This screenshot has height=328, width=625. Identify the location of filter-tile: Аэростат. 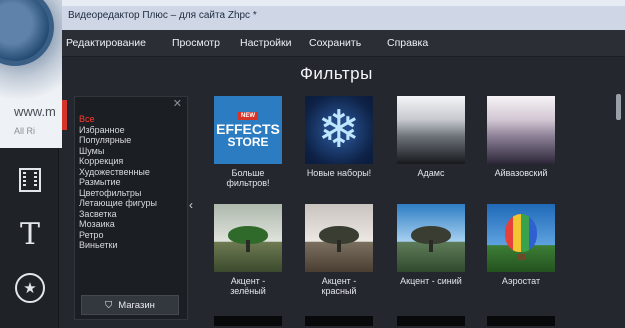
(521, 245).